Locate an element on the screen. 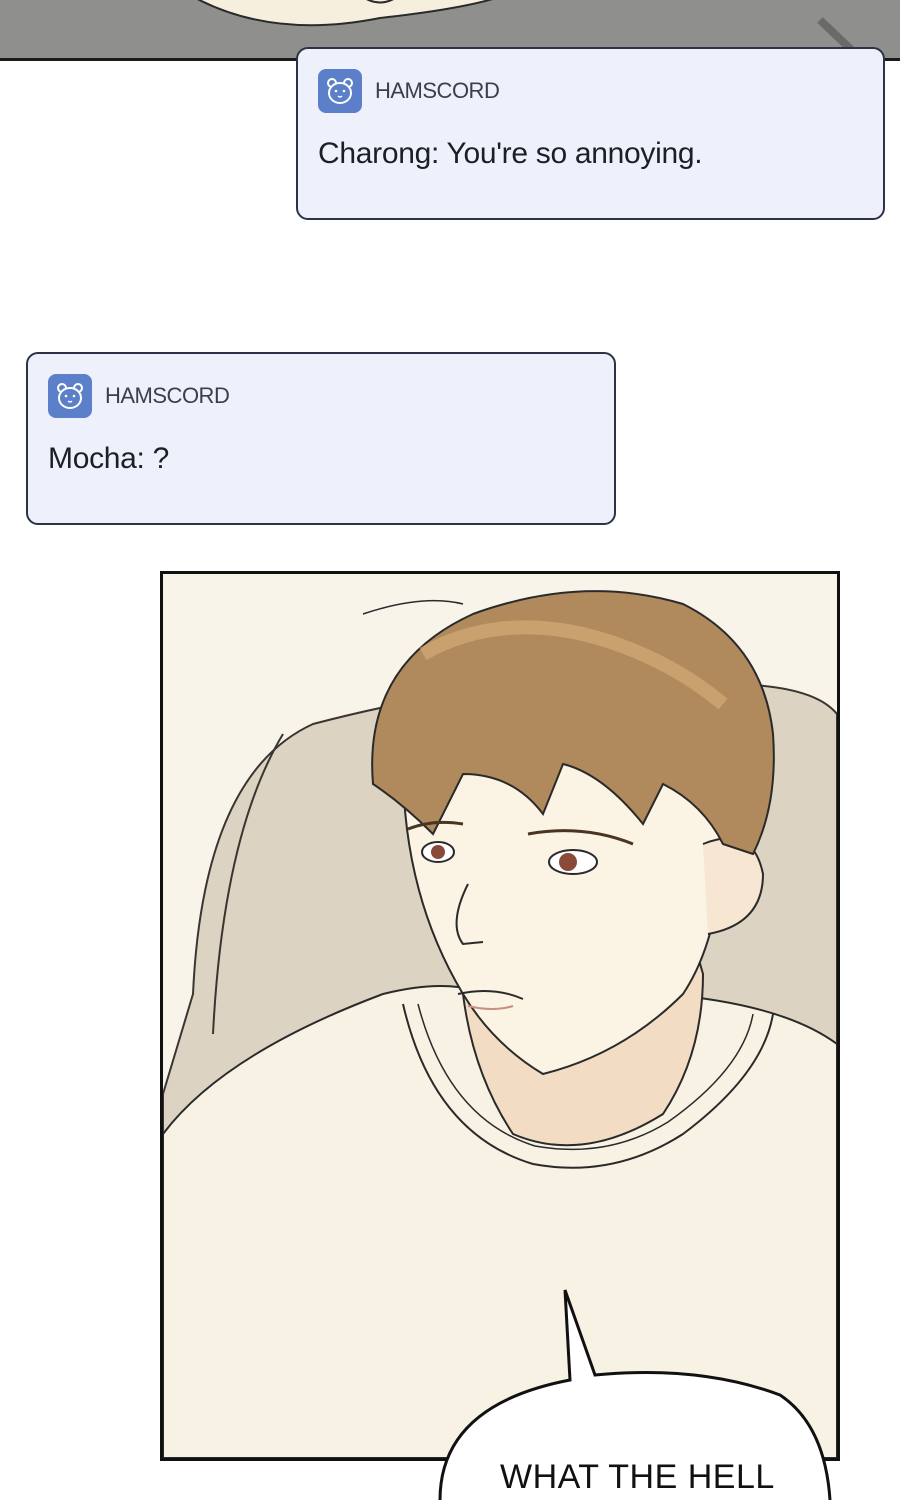 This screenshot has height=1505, width=900. speech-bubble-text: WHAT THE HELL is located at coordinates (637, 1477).